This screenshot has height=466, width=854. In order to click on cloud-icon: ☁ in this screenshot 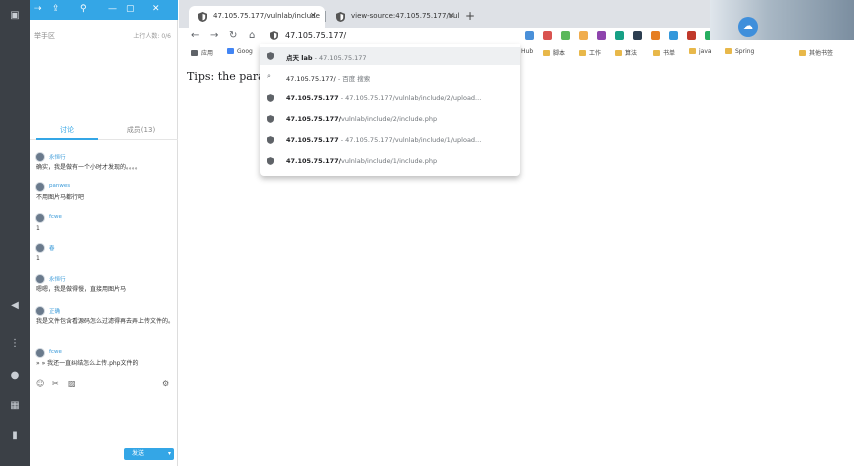, I will do `click(748, 27)`.